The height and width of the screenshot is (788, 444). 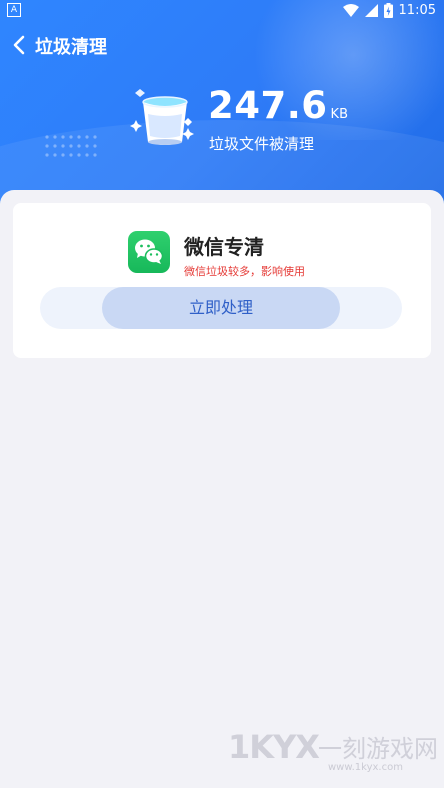 What do you see at coordinates (71, 146) in the screenshot?
I see `decorative-dots` at bounding box center [71, 146].